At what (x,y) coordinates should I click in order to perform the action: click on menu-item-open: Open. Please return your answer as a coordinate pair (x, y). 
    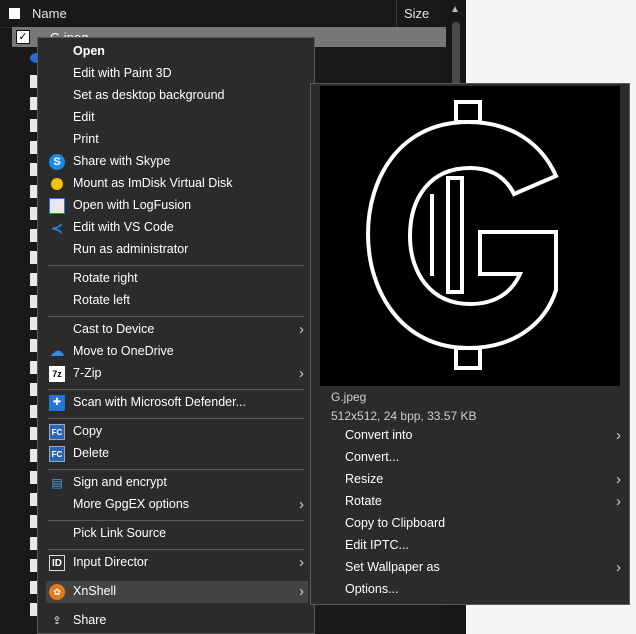
    Looking at the image, I should click on (177, 52).